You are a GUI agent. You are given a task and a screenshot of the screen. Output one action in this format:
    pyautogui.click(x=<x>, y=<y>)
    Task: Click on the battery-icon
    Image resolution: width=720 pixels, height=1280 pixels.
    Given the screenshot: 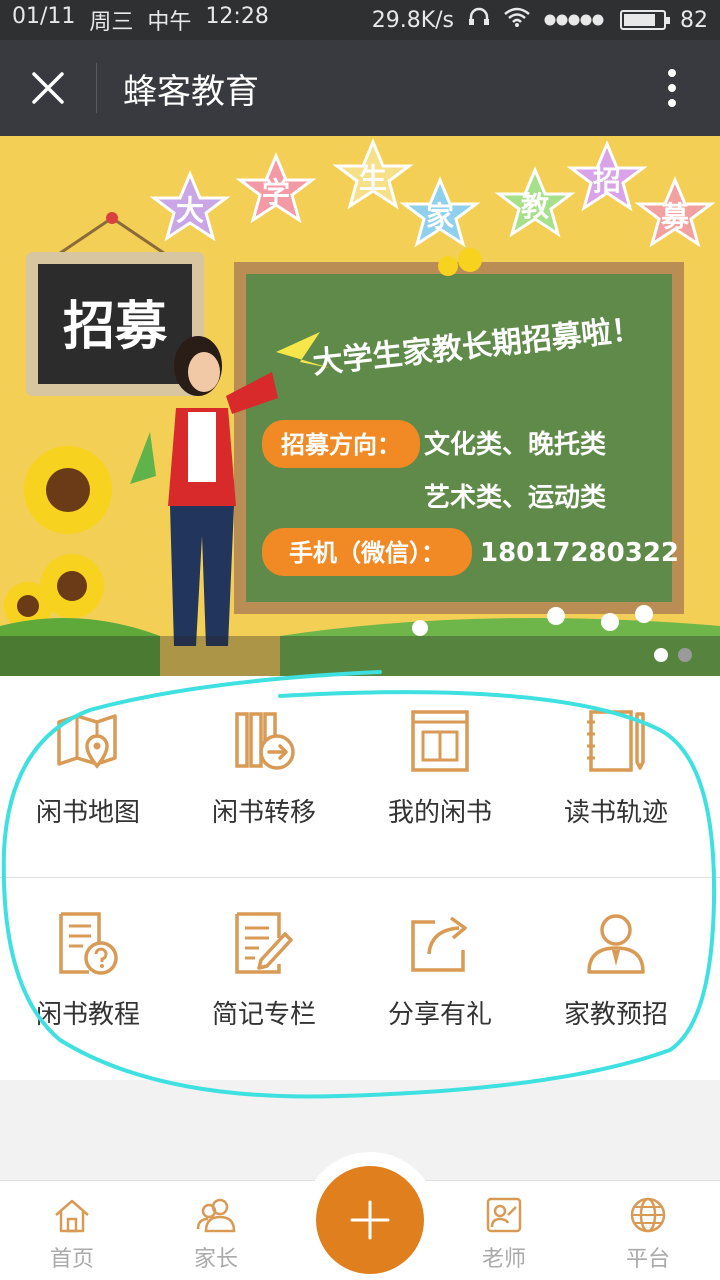 What is the action you would take?
    pyautogui.click(x=645, y=20)
    